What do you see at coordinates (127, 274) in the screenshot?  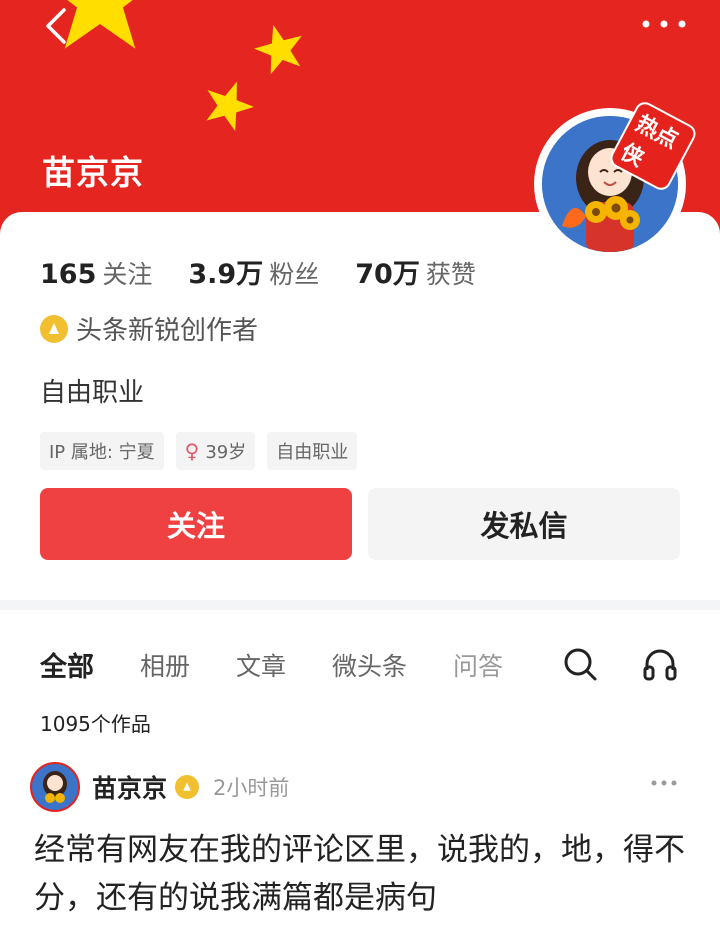 I see `following-label: 关注` at bounding box center [127, 274].